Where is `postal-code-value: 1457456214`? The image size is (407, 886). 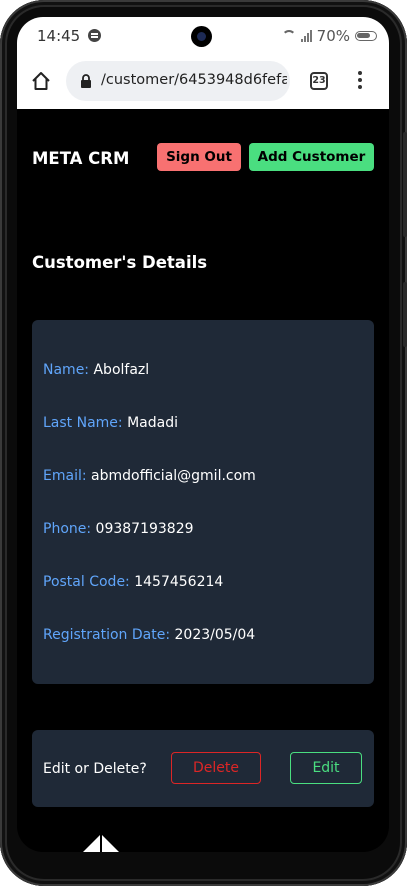
postal-code-value: 1457456214 is located at coordinates (179, 582).